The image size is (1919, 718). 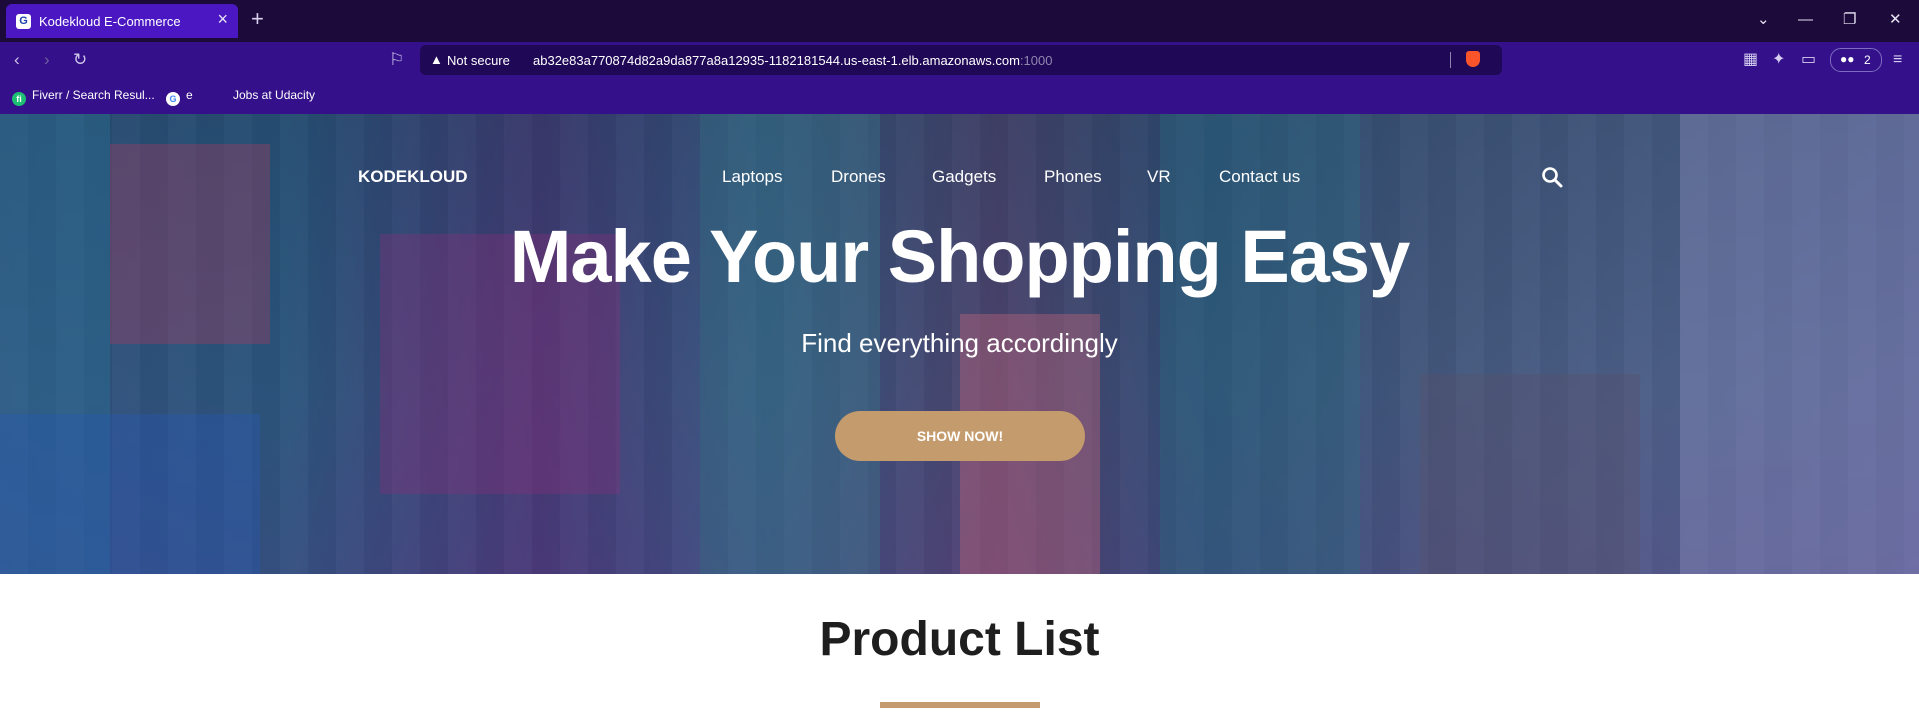 What do you see at coordinates (110, 21) in the screenshot?
I see `tab-title: Kodekloud E-Commerce` at bounding box center [110, 21].